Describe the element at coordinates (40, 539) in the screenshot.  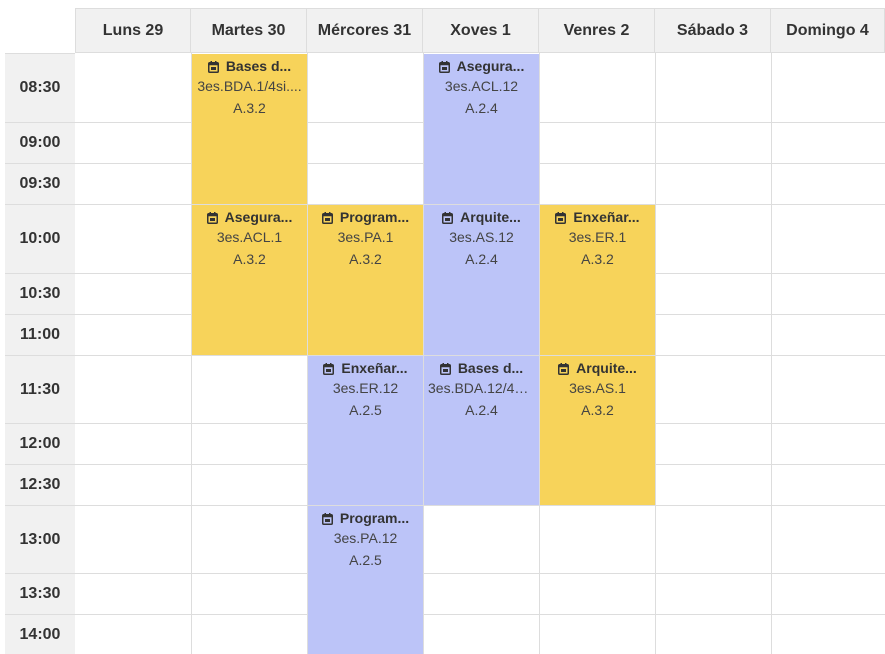
I see `time-slot-label: 13:00` at that location.